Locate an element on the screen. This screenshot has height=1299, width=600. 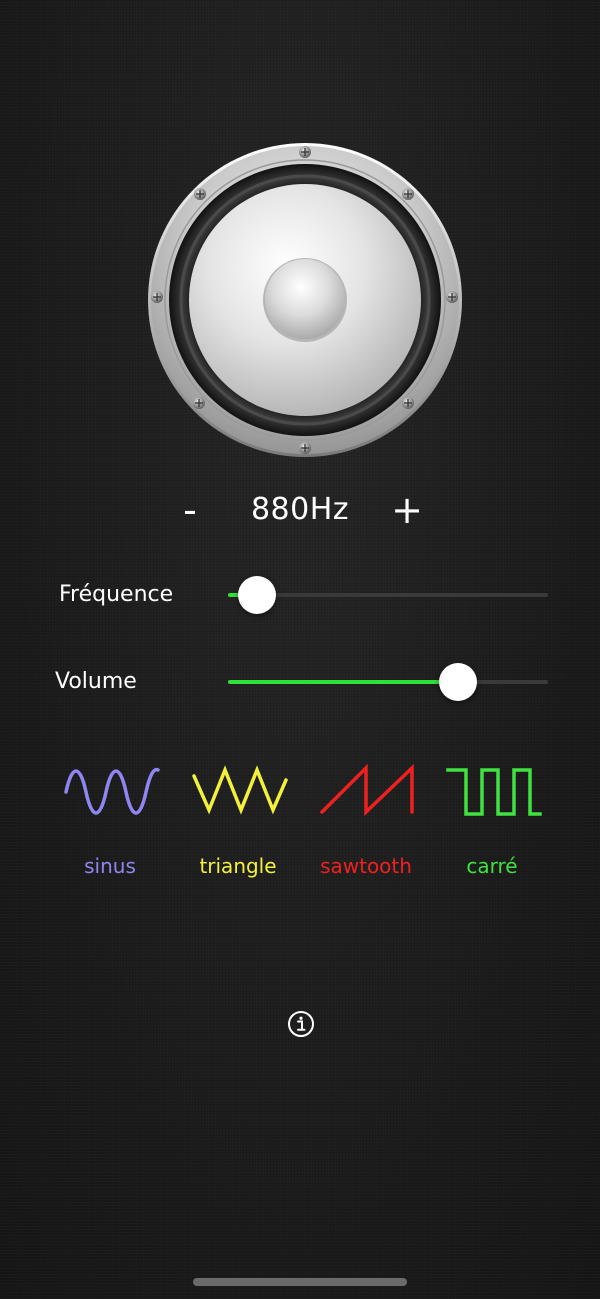
frequency-slider-row: Fréquence is located at coordinates (300, 595).